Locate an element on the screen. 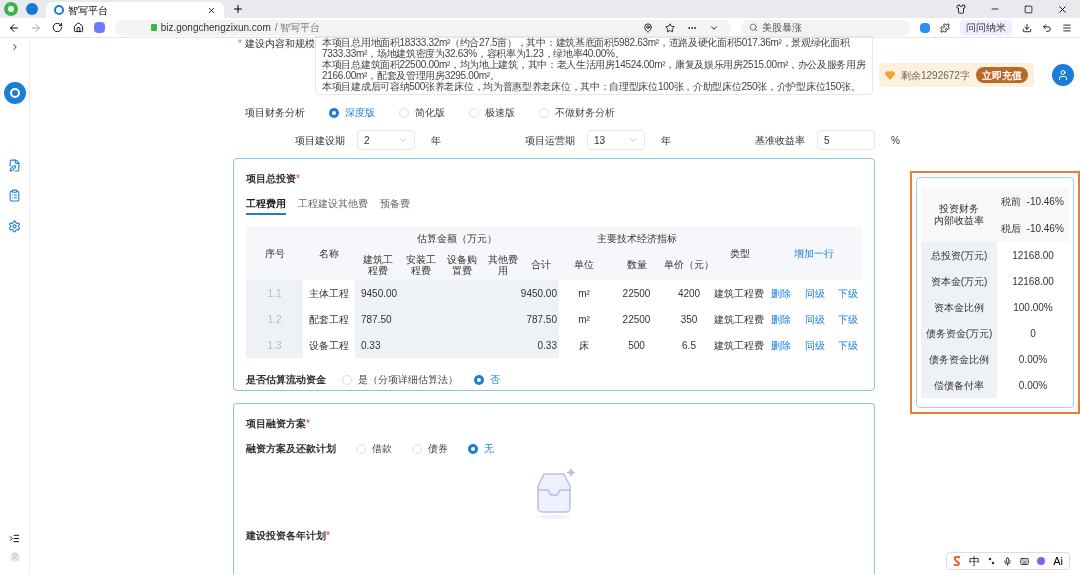 The height and width of the screenshot is (574, 1080). tab: 工程费用 is located at coordinates (266, 205).